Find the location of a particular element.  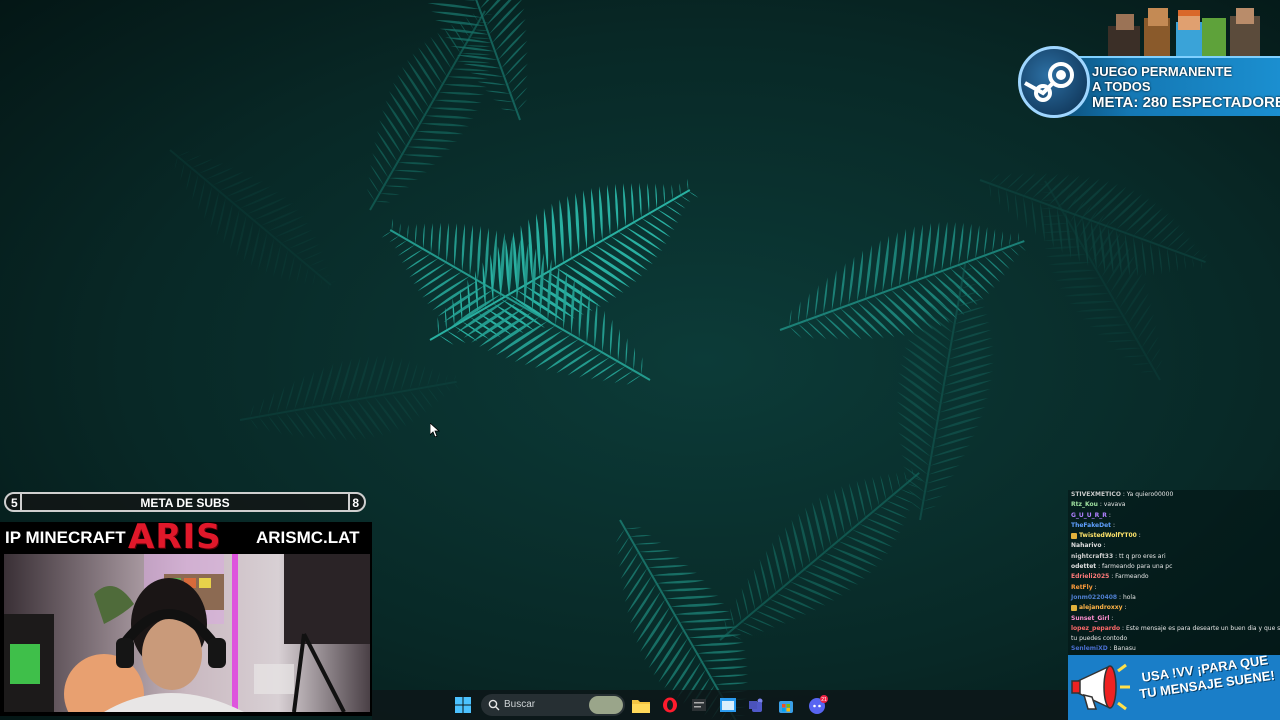

folder-icon is located at coordinates (641, 706).